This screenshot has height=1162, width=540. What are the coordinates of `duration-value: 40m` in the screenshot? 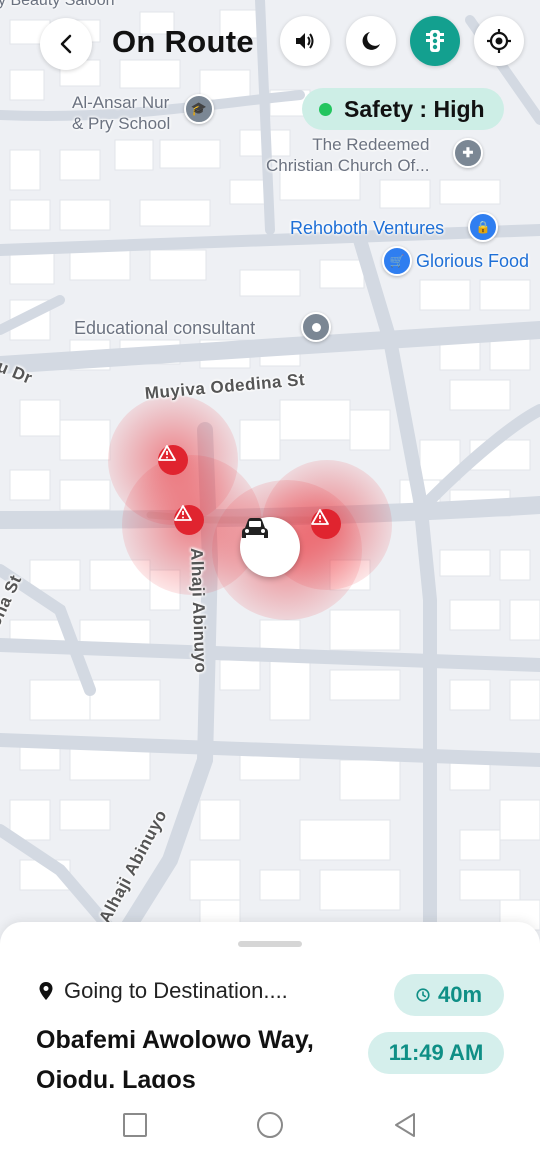 It's located at (460, 994).